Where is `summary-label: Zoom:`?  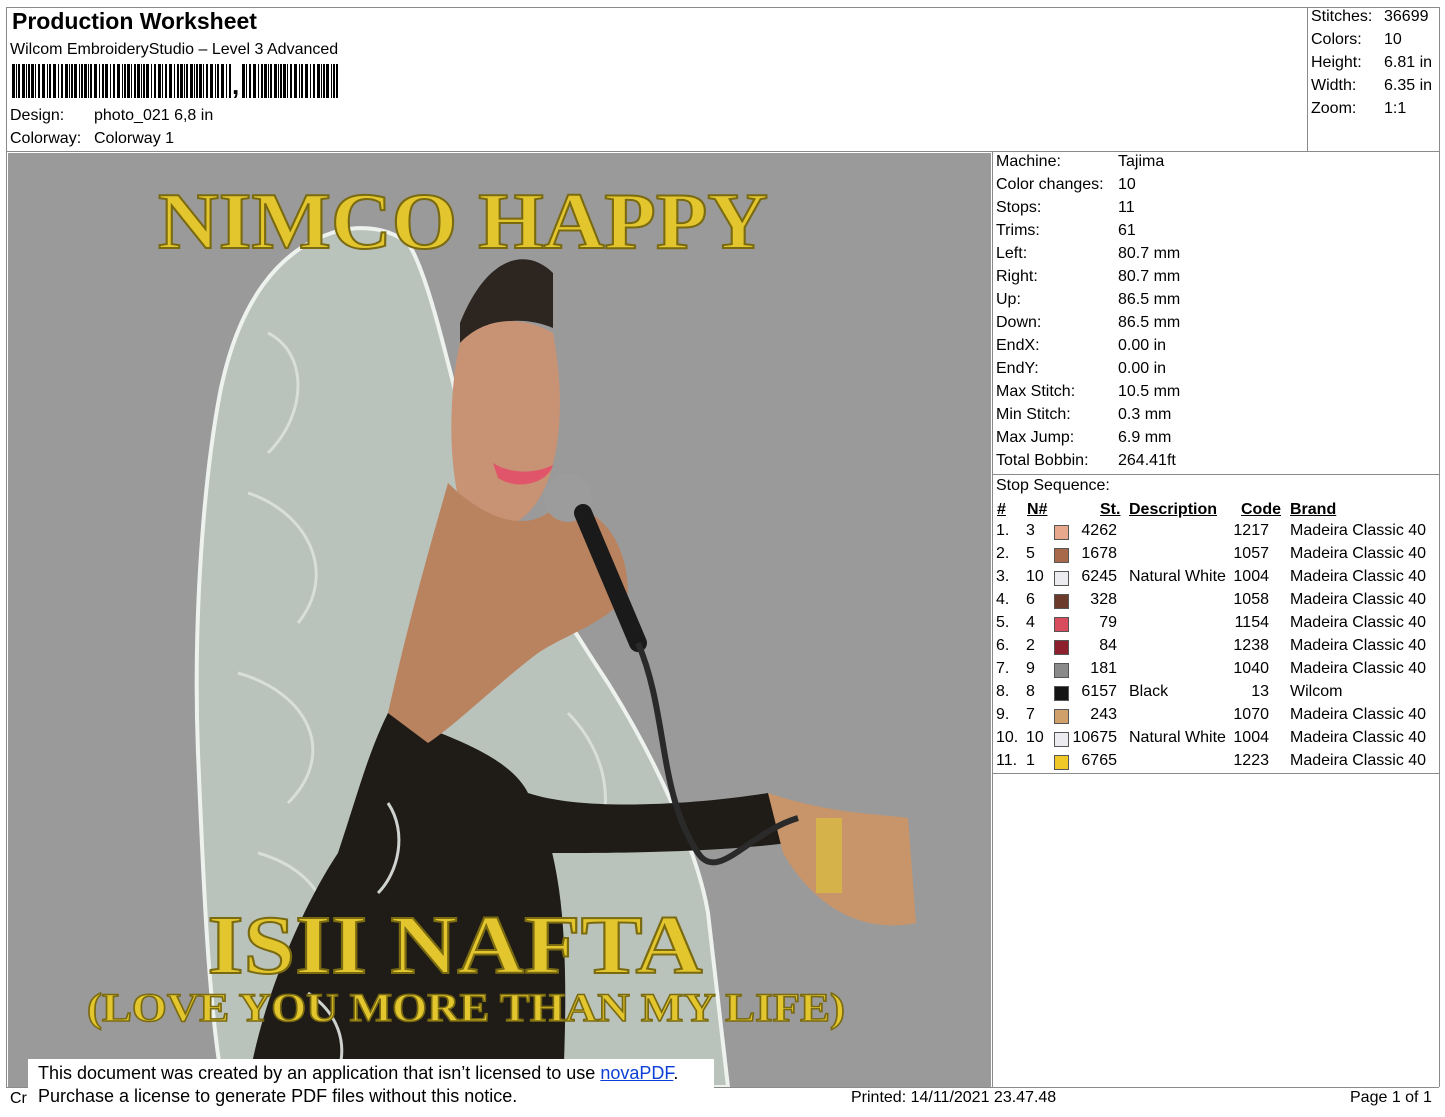
summary-label: Zoom: is located at coordinates (1334, 108).